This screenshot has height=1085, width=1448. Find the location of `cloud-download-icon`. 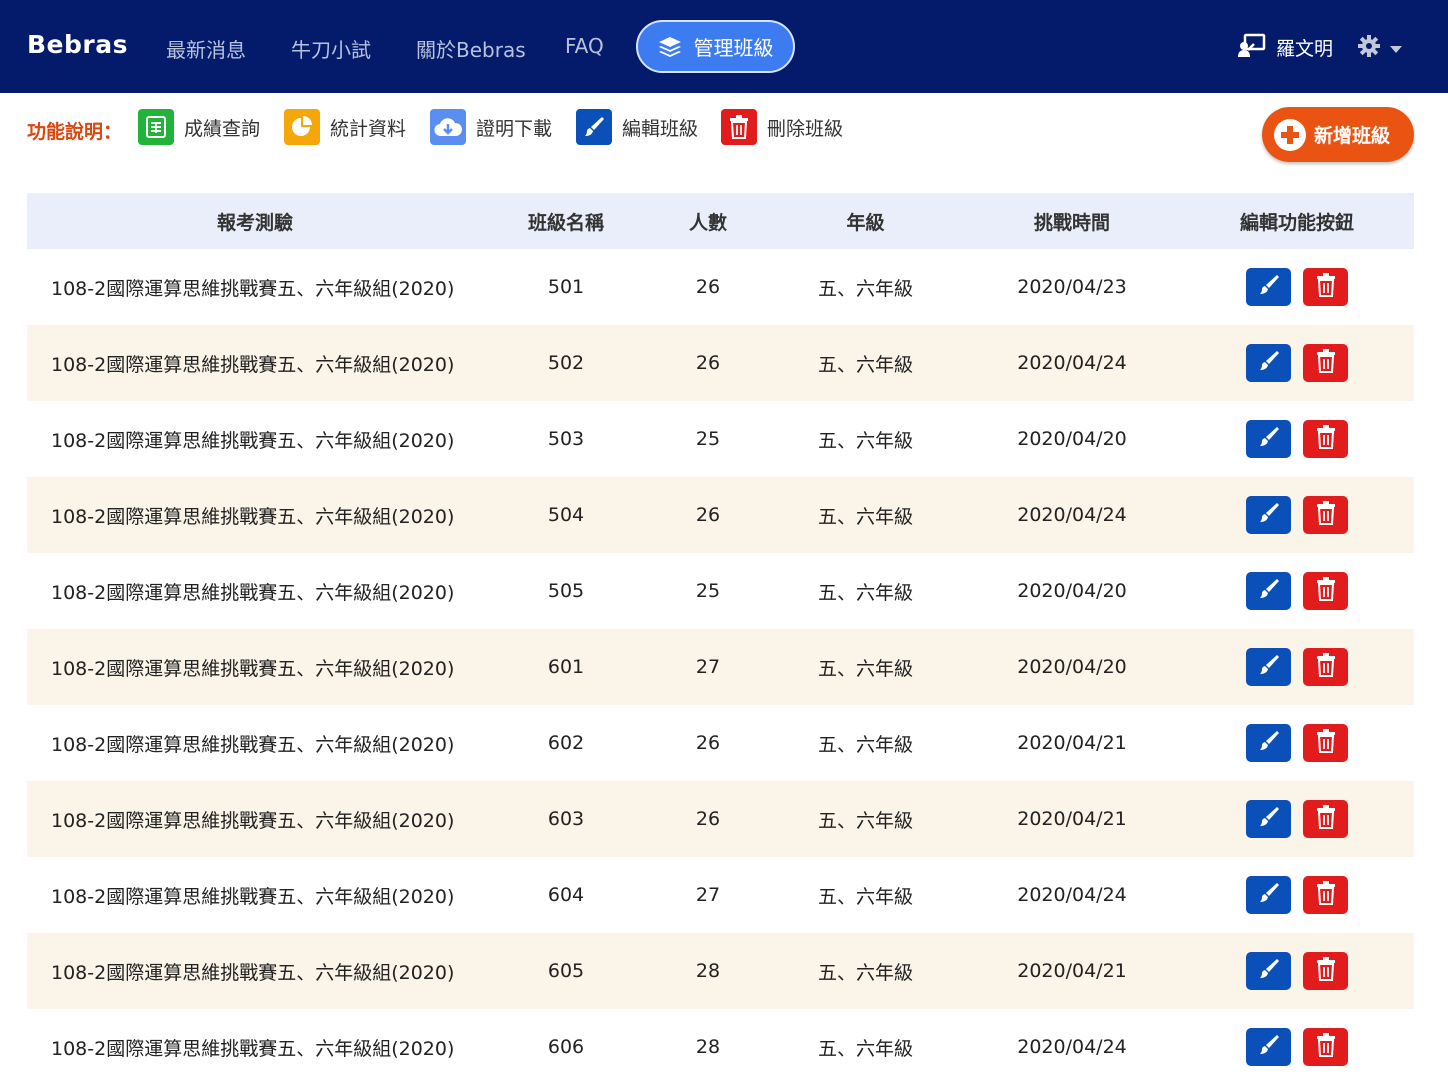

cloud-download-icon is located at coordinates (448, 127).